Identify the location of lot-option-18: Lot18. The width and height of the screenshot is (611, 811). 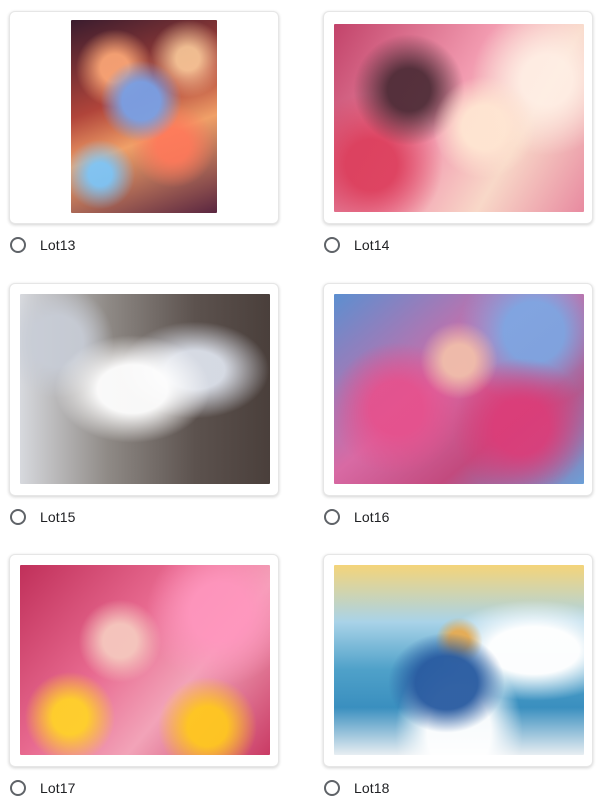
(458, 675).